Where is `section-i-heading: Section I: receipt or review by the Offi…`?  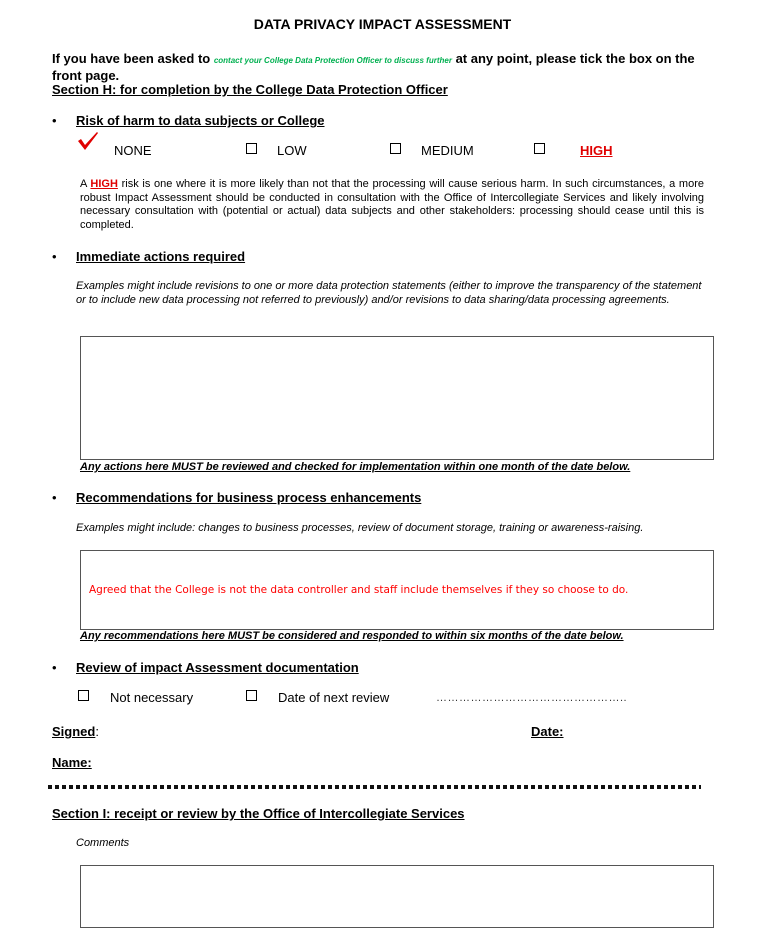
section-i-heading: Section I: receipt or review by the Offi… is located at coordinates (258, 813).